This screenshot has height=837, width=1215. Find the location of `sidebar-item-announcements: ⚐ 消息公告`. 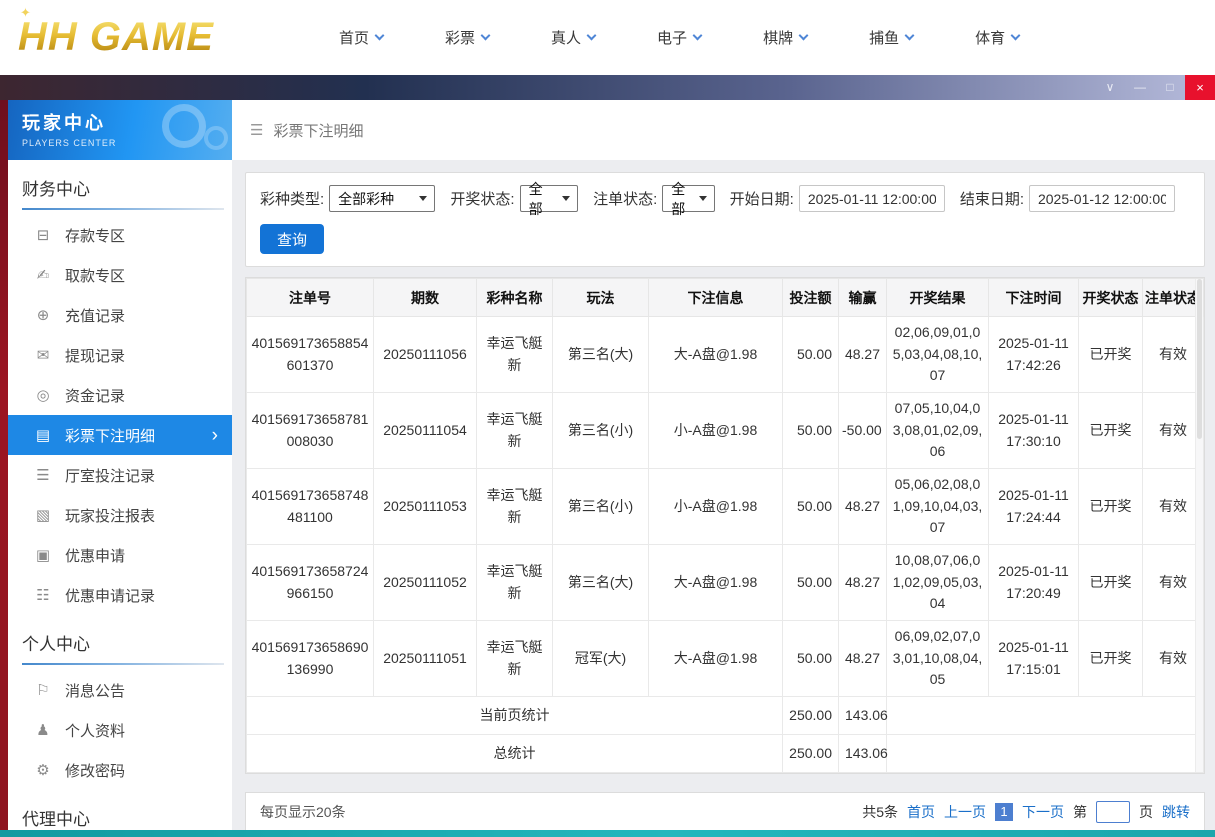

sidebar-item-announcements: ⚐ 消息公告 is located at coordinates (120, 690).